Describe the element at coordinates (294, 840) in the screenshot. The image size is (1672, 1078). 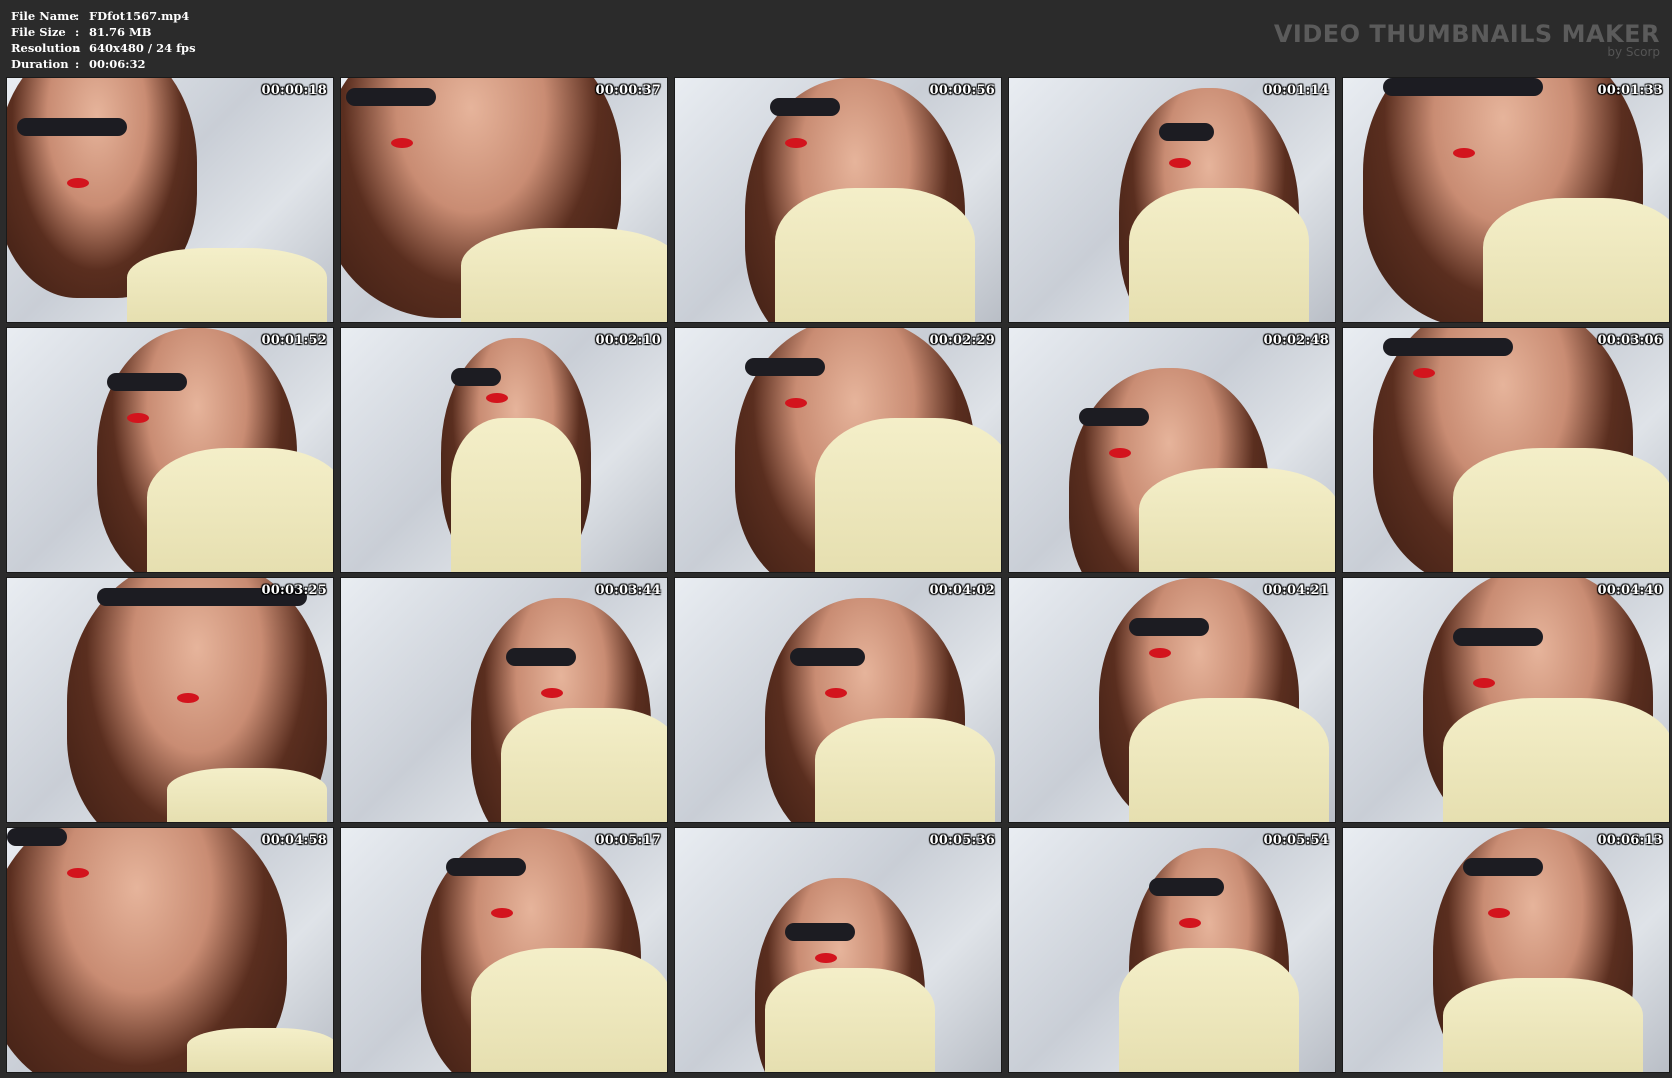
I see `thumbnail-timestamp: 00:04:58` at that location.